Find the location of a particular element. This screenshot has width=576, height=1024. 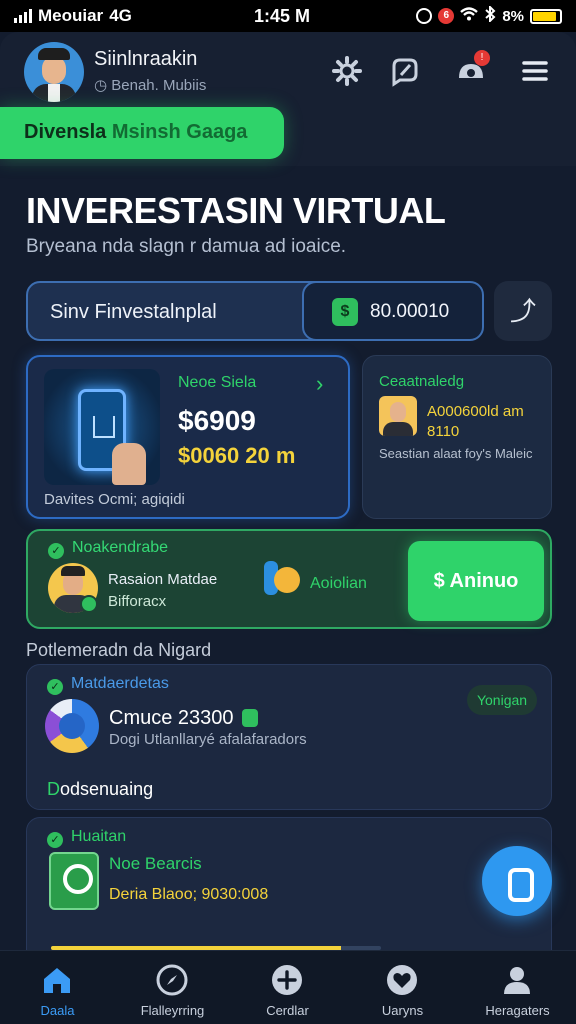

battery-percent: 8% is located at coordinates (513, 16).